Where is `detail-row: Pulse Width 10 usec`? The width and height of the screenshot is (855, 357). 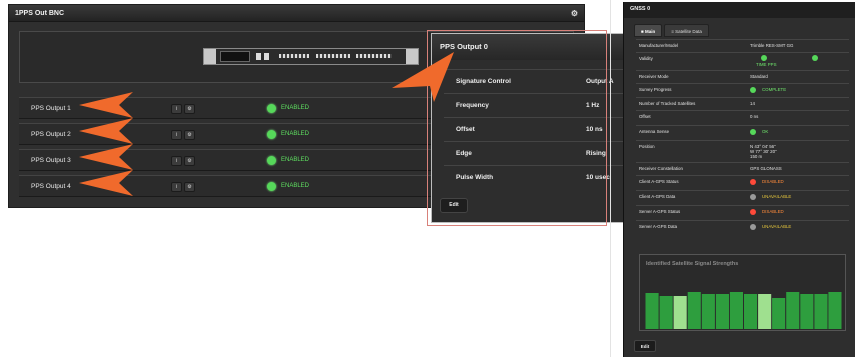 detail-row: Pulse Width 10 usec is located at coordinates (539, 177).